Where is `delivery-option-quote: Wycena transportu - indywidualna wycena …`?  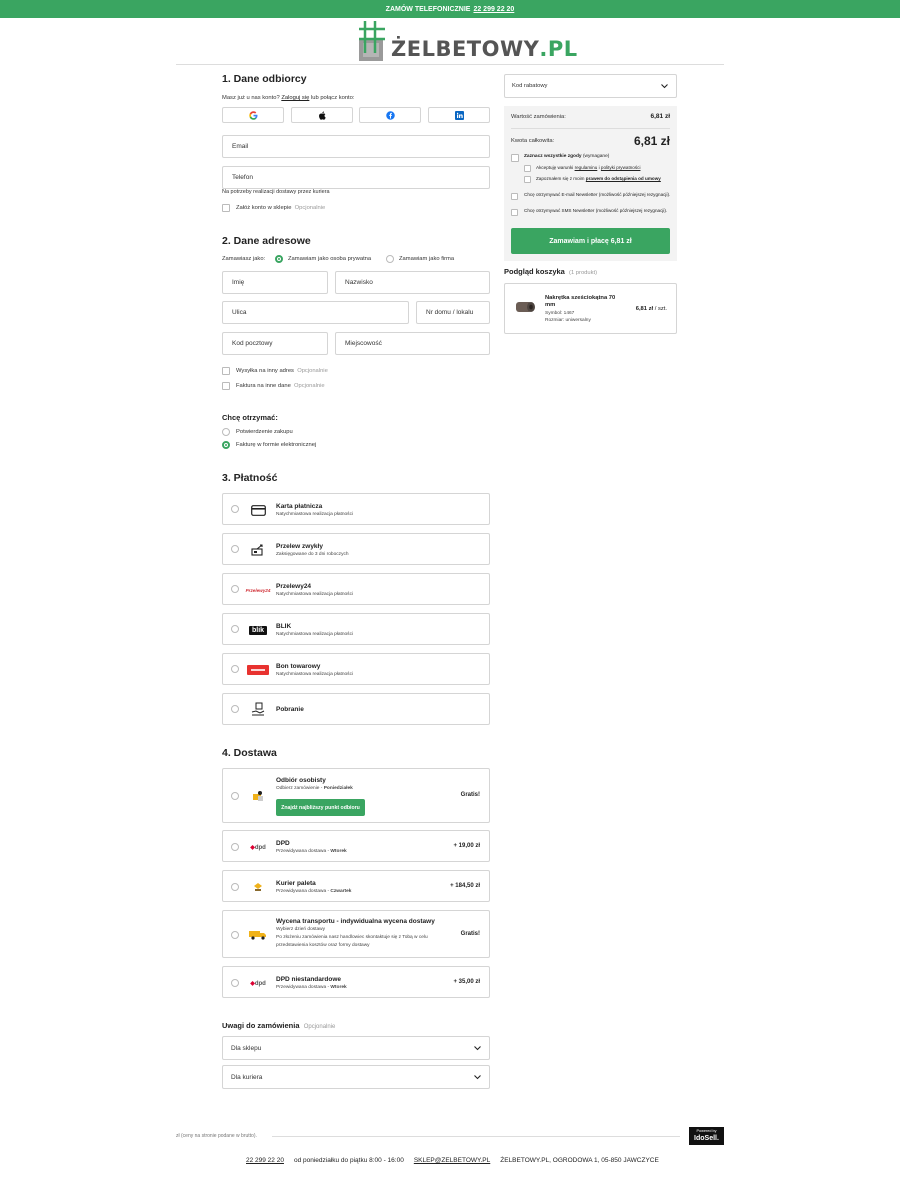
delivery-option-quote: Wycena transportu - indywidualna wycena … is located at coordinates (356, 934).